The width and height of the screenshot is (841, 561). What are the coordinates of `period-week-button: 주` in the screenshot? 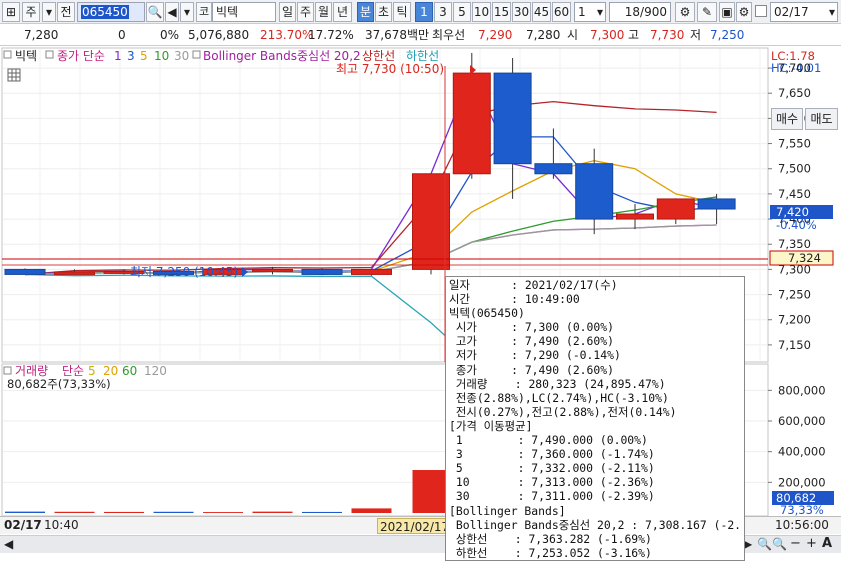 It's located at (305, 12).